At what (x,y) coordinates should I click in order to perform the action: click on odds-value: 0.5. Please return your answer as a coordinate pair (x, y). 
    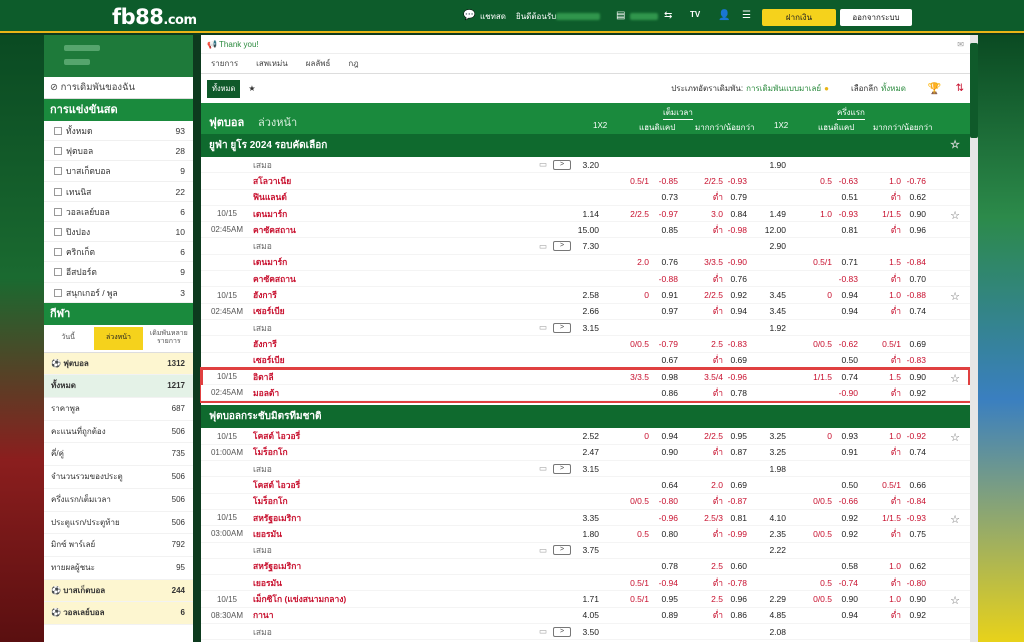
    Looking at the image, I should click on (820, 583).